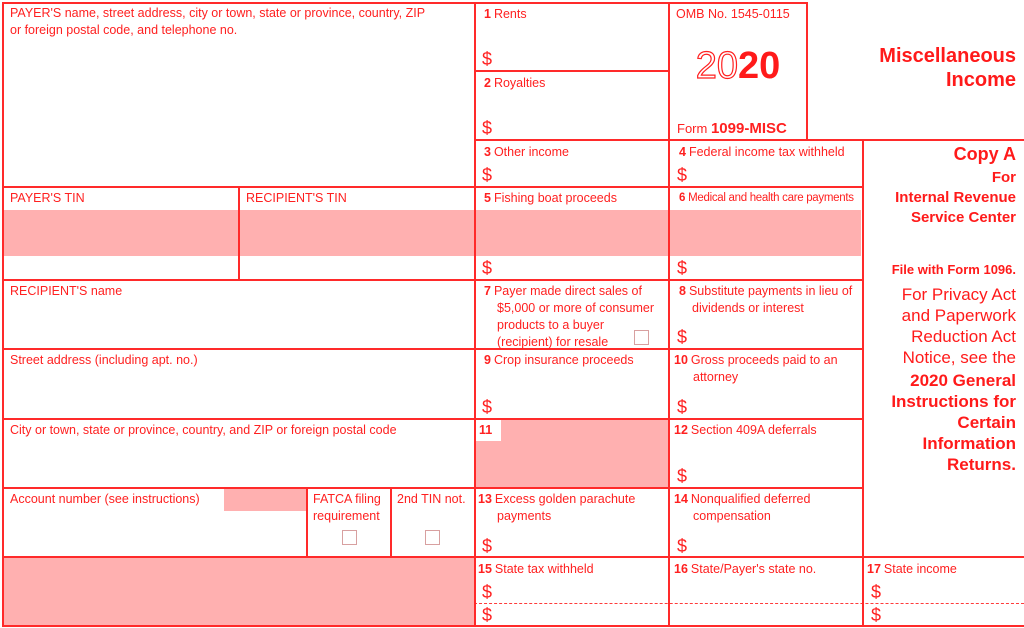 This screenshot has width=1024, height=628. I want to click on box-3-label: 3 Other income, so click(526, 152).